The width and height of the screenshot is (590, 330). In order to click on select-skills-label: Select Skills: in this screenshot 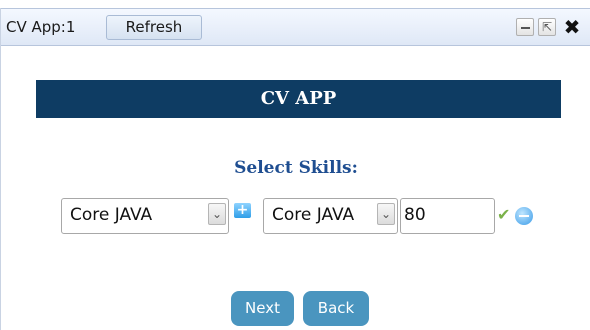, I will do `click(296, 168)`.